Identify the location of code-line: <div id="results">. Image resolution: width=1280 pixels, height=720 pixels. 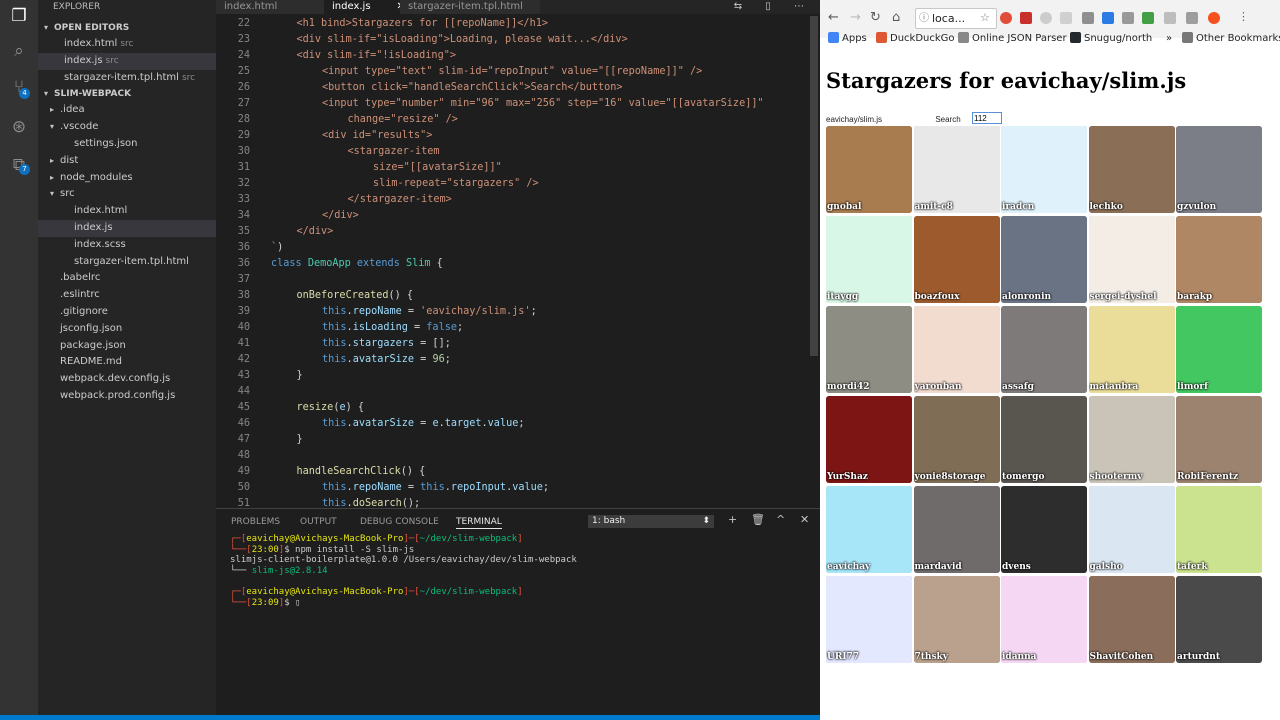
(377, 135).